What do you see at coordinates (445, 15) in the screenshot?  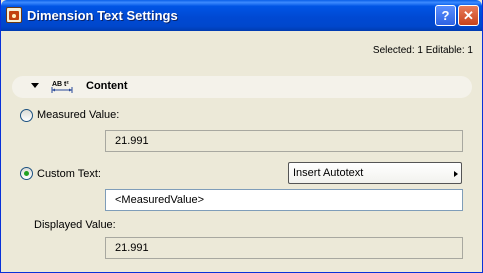 I see `help-button: ?` at bounding box center [445, 15].